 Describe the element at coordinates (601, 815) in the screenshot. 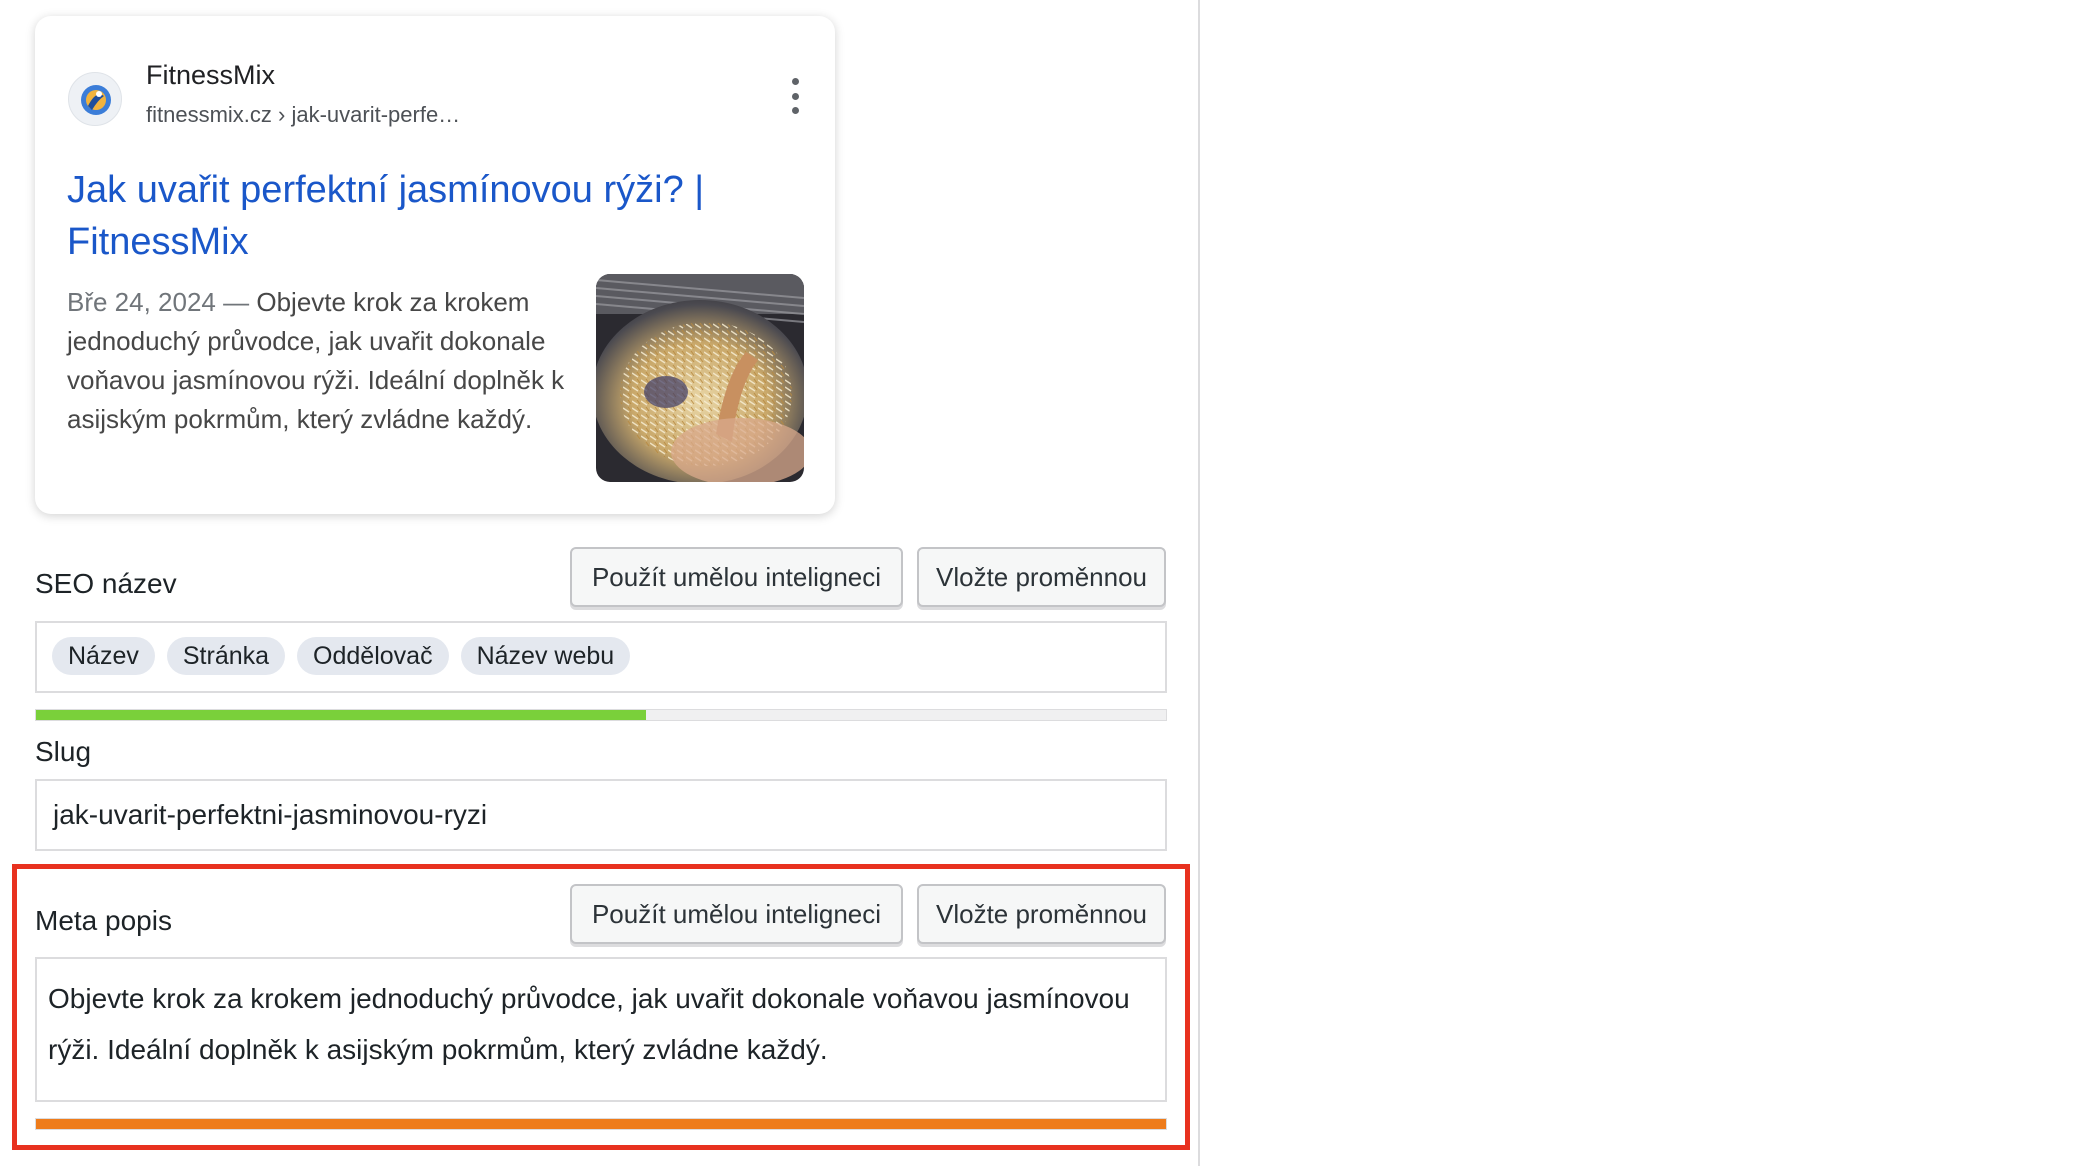

I see `slug-input: jak-uvarit-perfektni-jasminovou-ryzi` at that location.